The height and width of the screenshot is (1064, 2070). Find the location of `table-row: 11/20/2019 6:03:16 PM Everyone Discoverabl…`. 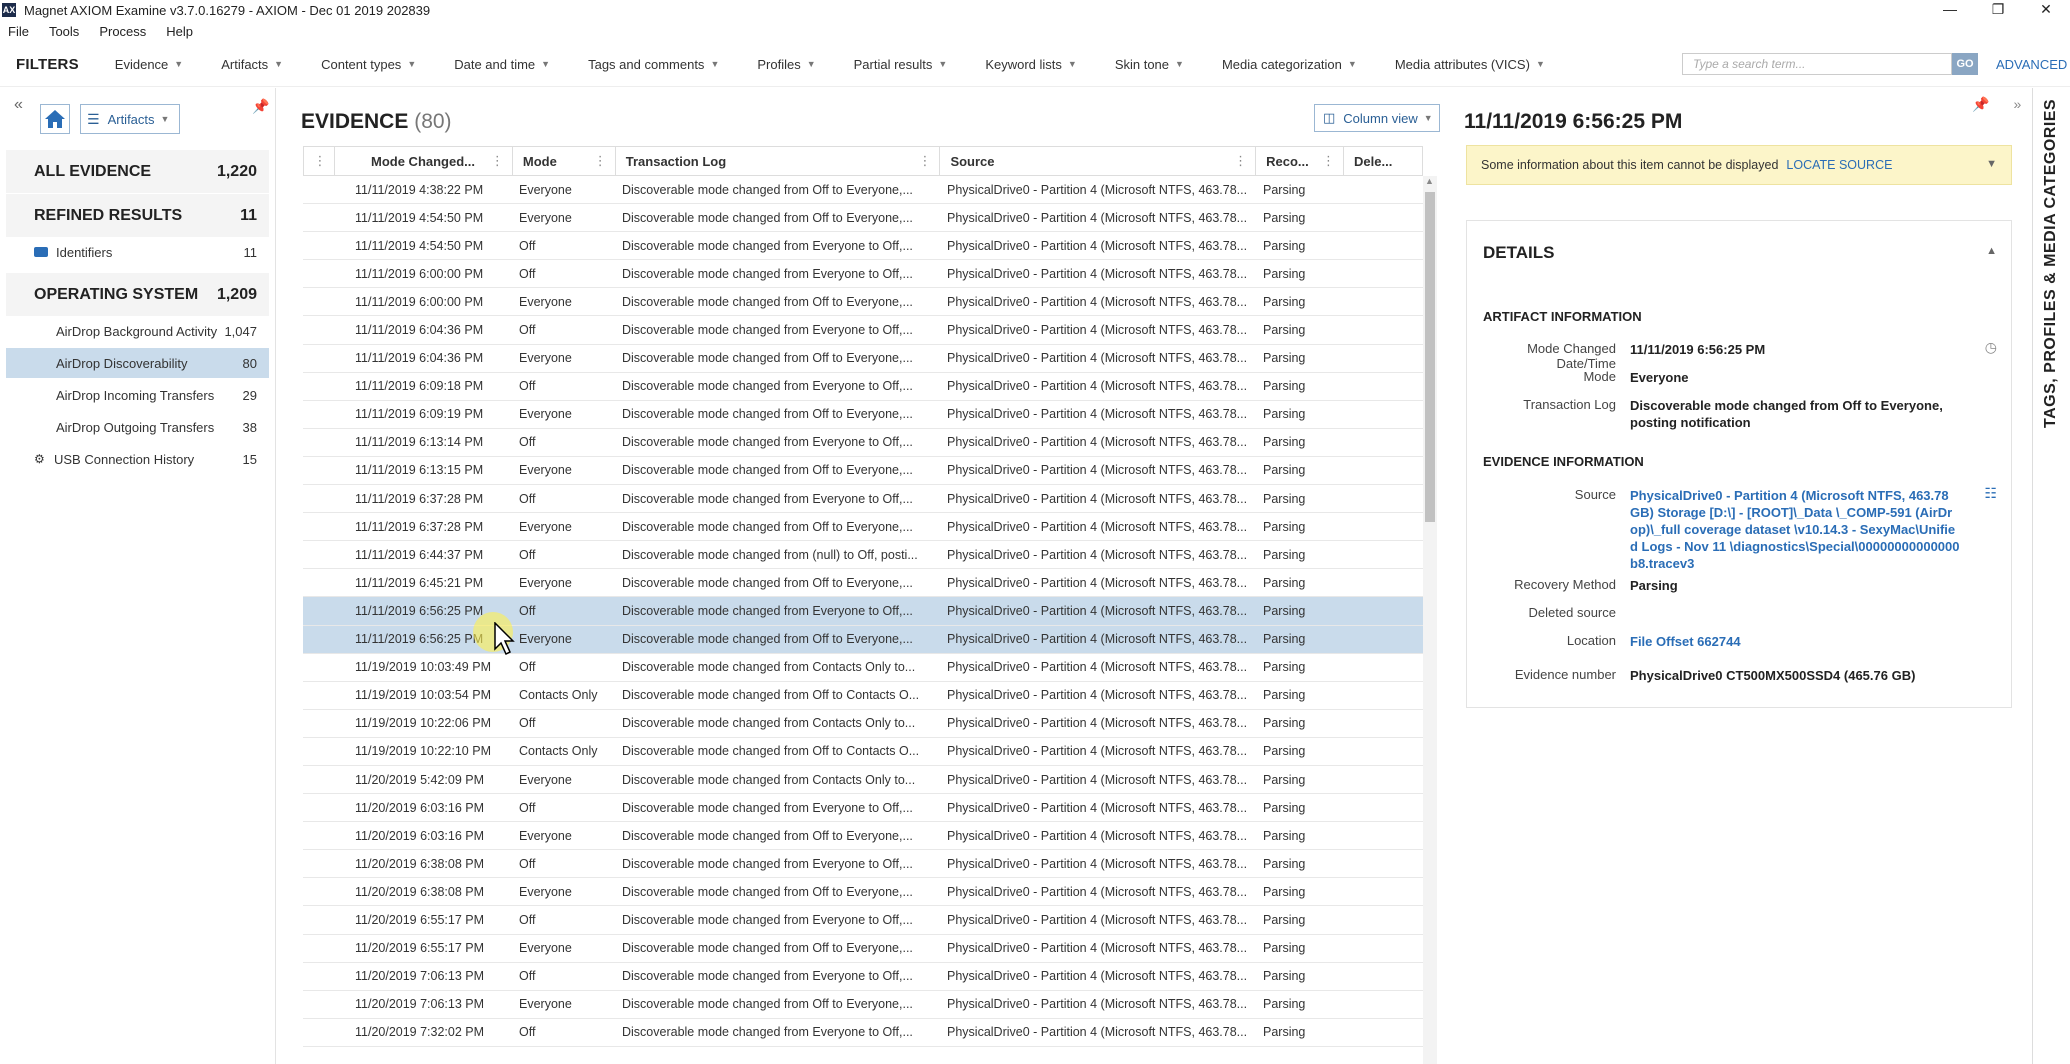

table-row: 11/20/2019 6:03:16 PM Everyone Discoverabl… is located at coordinates (863, 836).